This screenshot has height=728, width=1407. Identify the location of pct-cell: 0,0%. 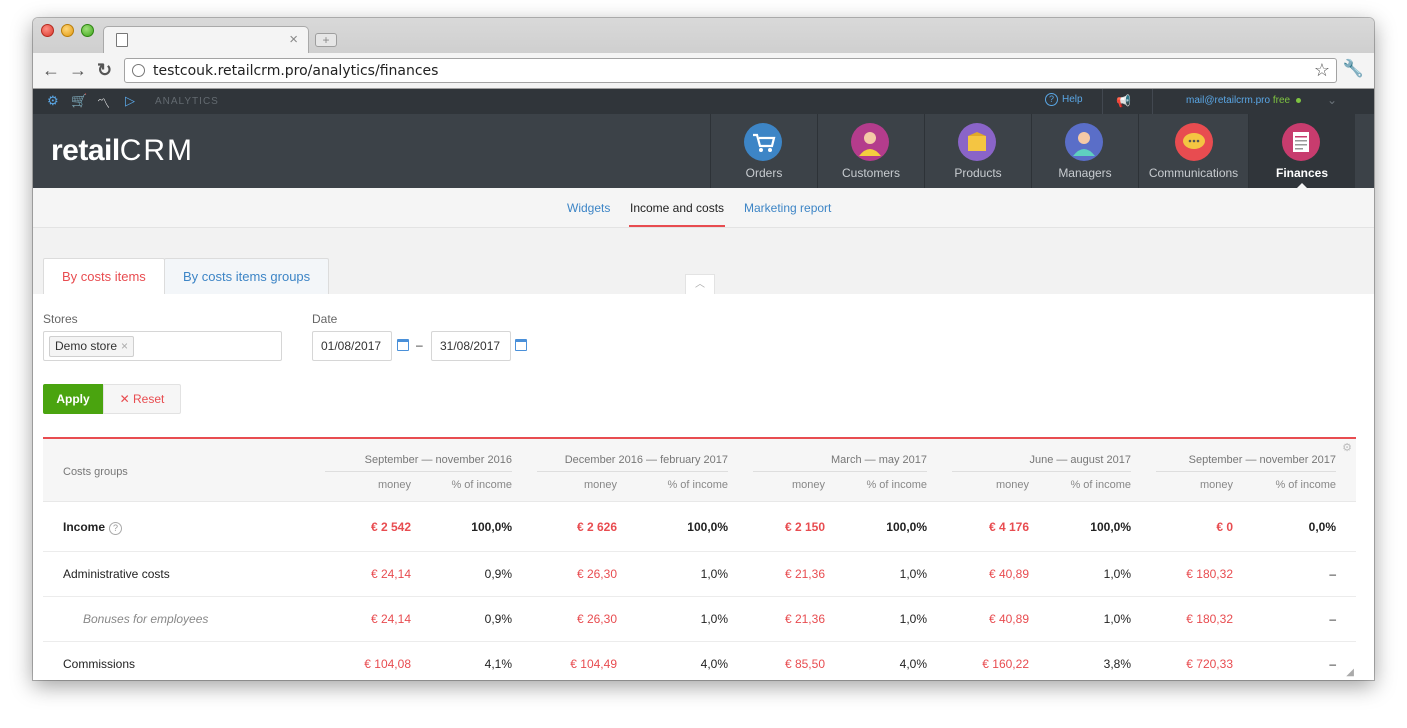
(1322, 527).